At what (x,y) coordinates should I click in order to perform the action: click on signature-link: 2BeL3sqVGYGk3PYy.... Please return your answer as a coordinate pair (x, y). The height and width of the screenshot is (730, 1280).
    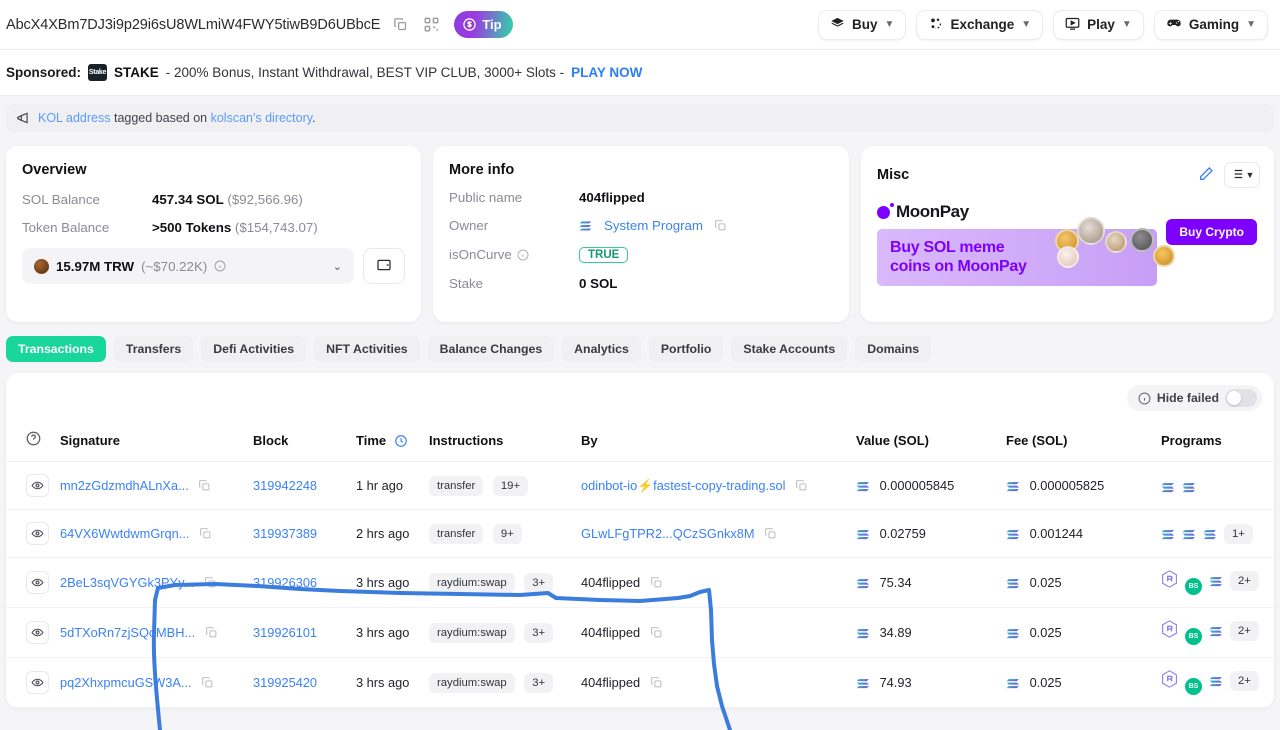
    Looking at the image, I should click on (127, 582).